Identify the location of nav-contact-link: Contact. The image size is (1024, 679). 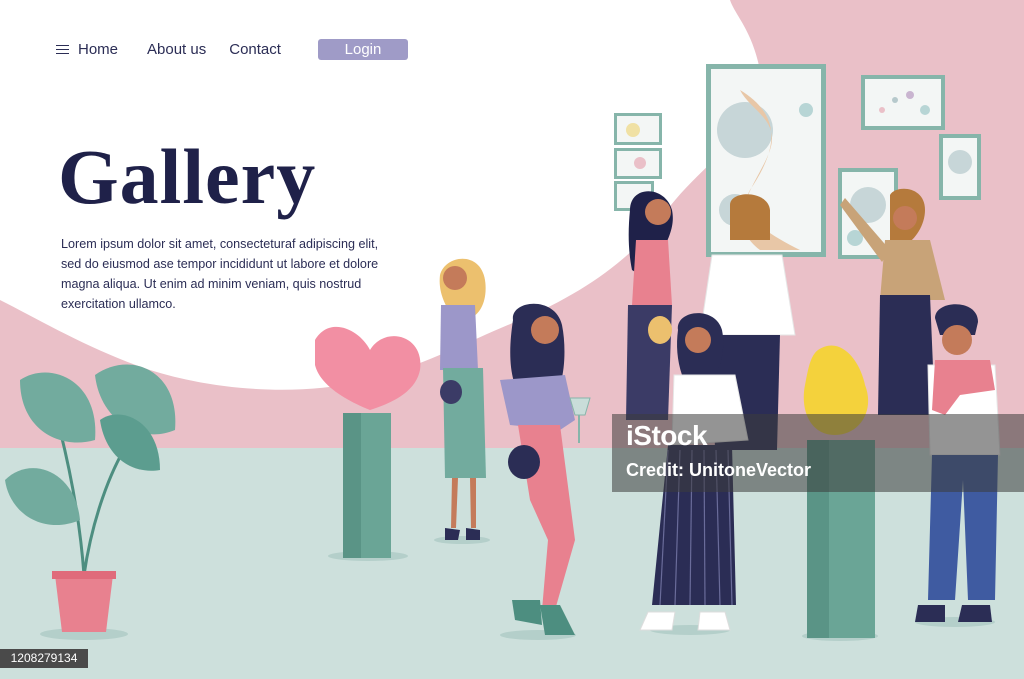
(255, 49).